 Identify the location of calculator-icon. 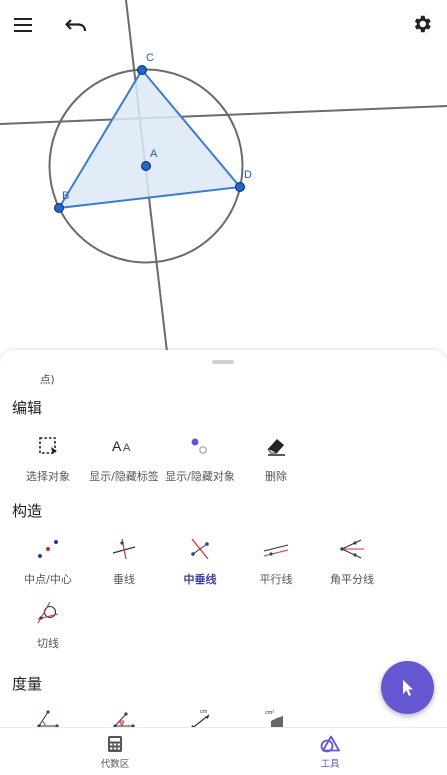
(115, 743).